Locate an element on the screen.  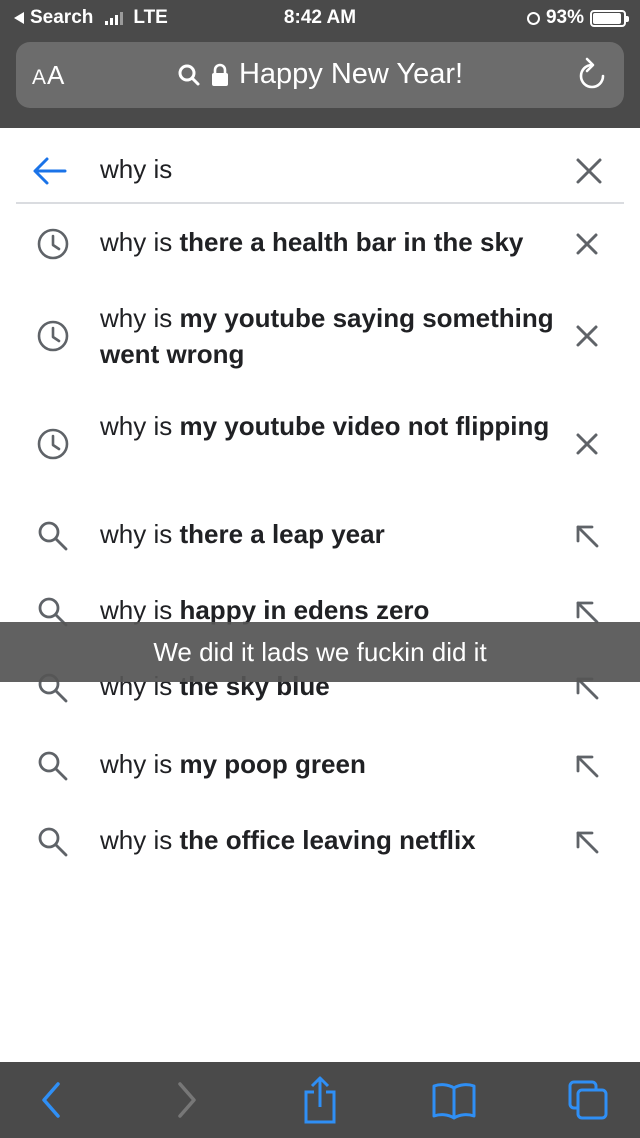
reload-icon is located at coordinates (593, 75).